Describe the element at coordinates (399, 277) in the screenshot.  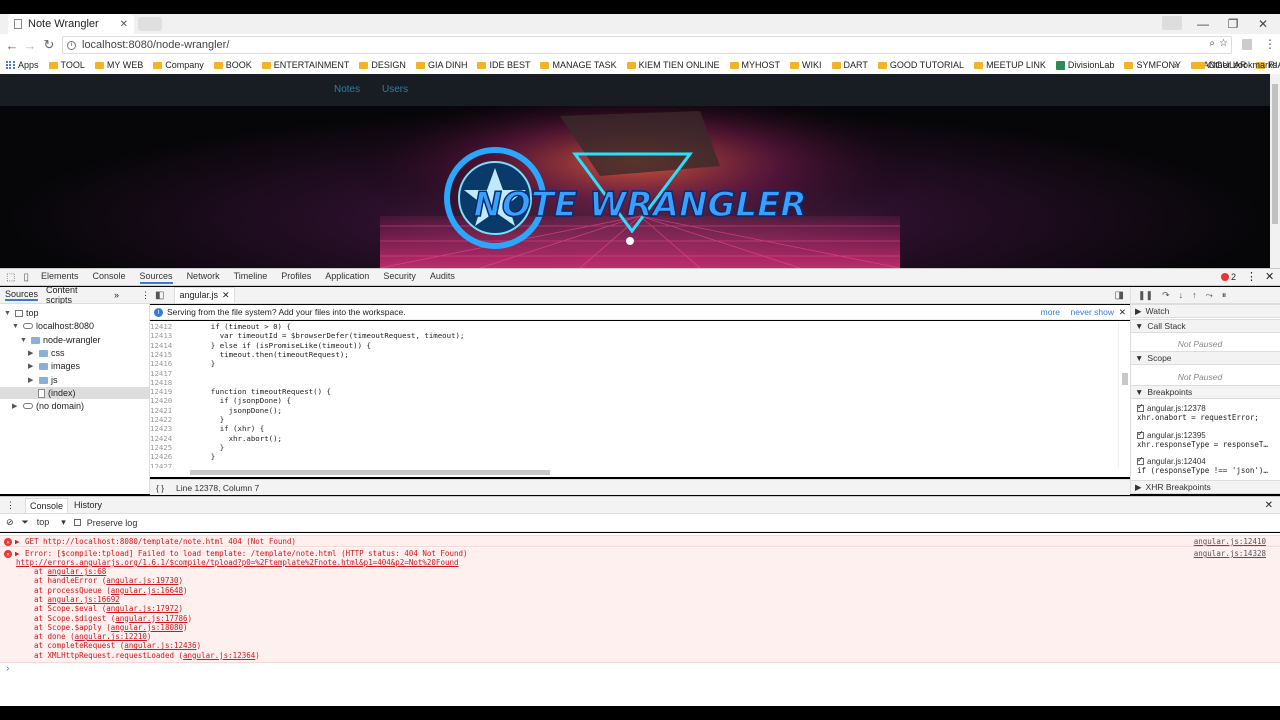
I see `devtools-tab-security: Security` at that location.